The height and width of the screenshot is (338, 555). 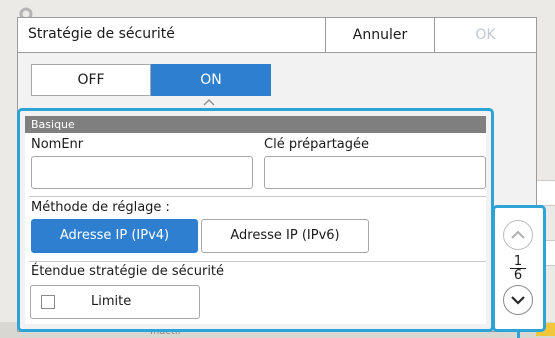 I want to click on chevron-down-icon, so click(x=518, y=300).